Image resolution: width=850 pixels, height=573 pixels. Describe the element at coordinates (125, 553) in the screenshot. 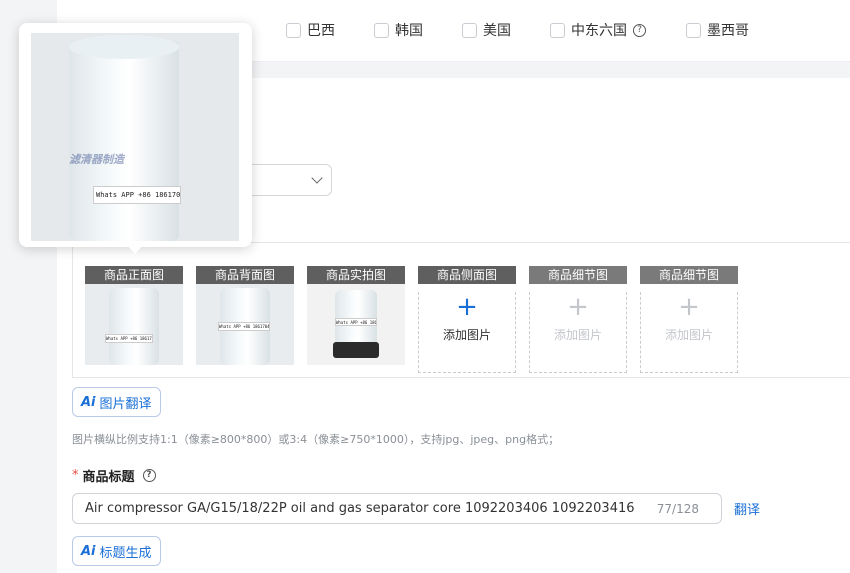

I see `button-label: 标题生成` at that location.